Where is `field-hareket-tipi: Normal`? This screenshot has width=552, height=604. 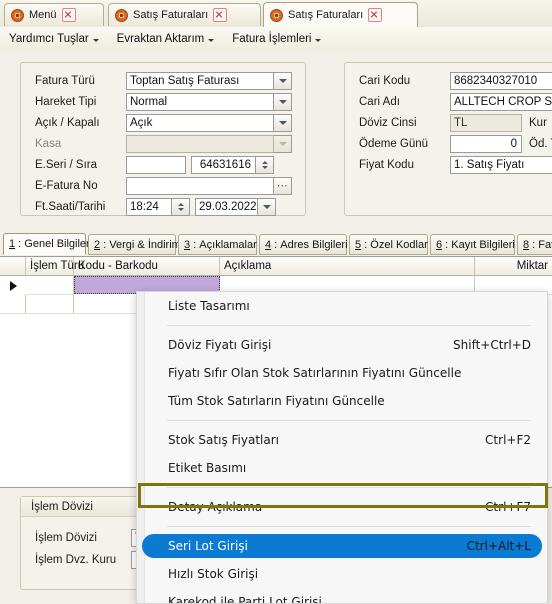 field-hareket-tipi: Normal is located at coordinates (209, 102).